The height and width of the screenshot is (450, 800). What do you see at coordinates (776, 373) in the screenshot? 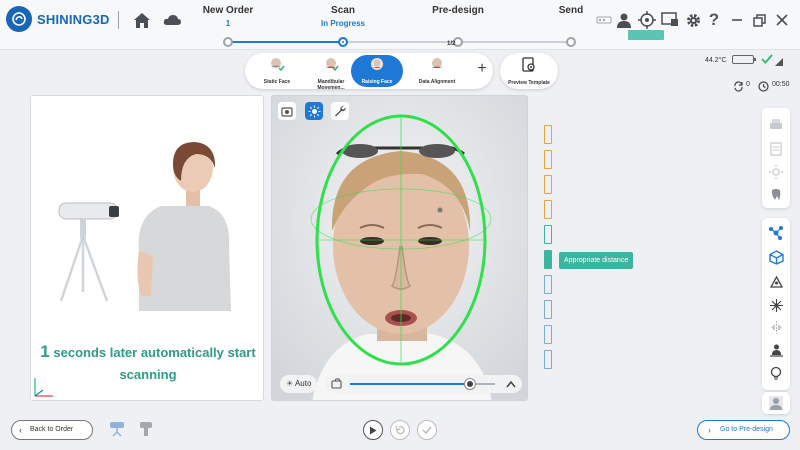
I see `bulb-icon` at bounding box center [776, 373].